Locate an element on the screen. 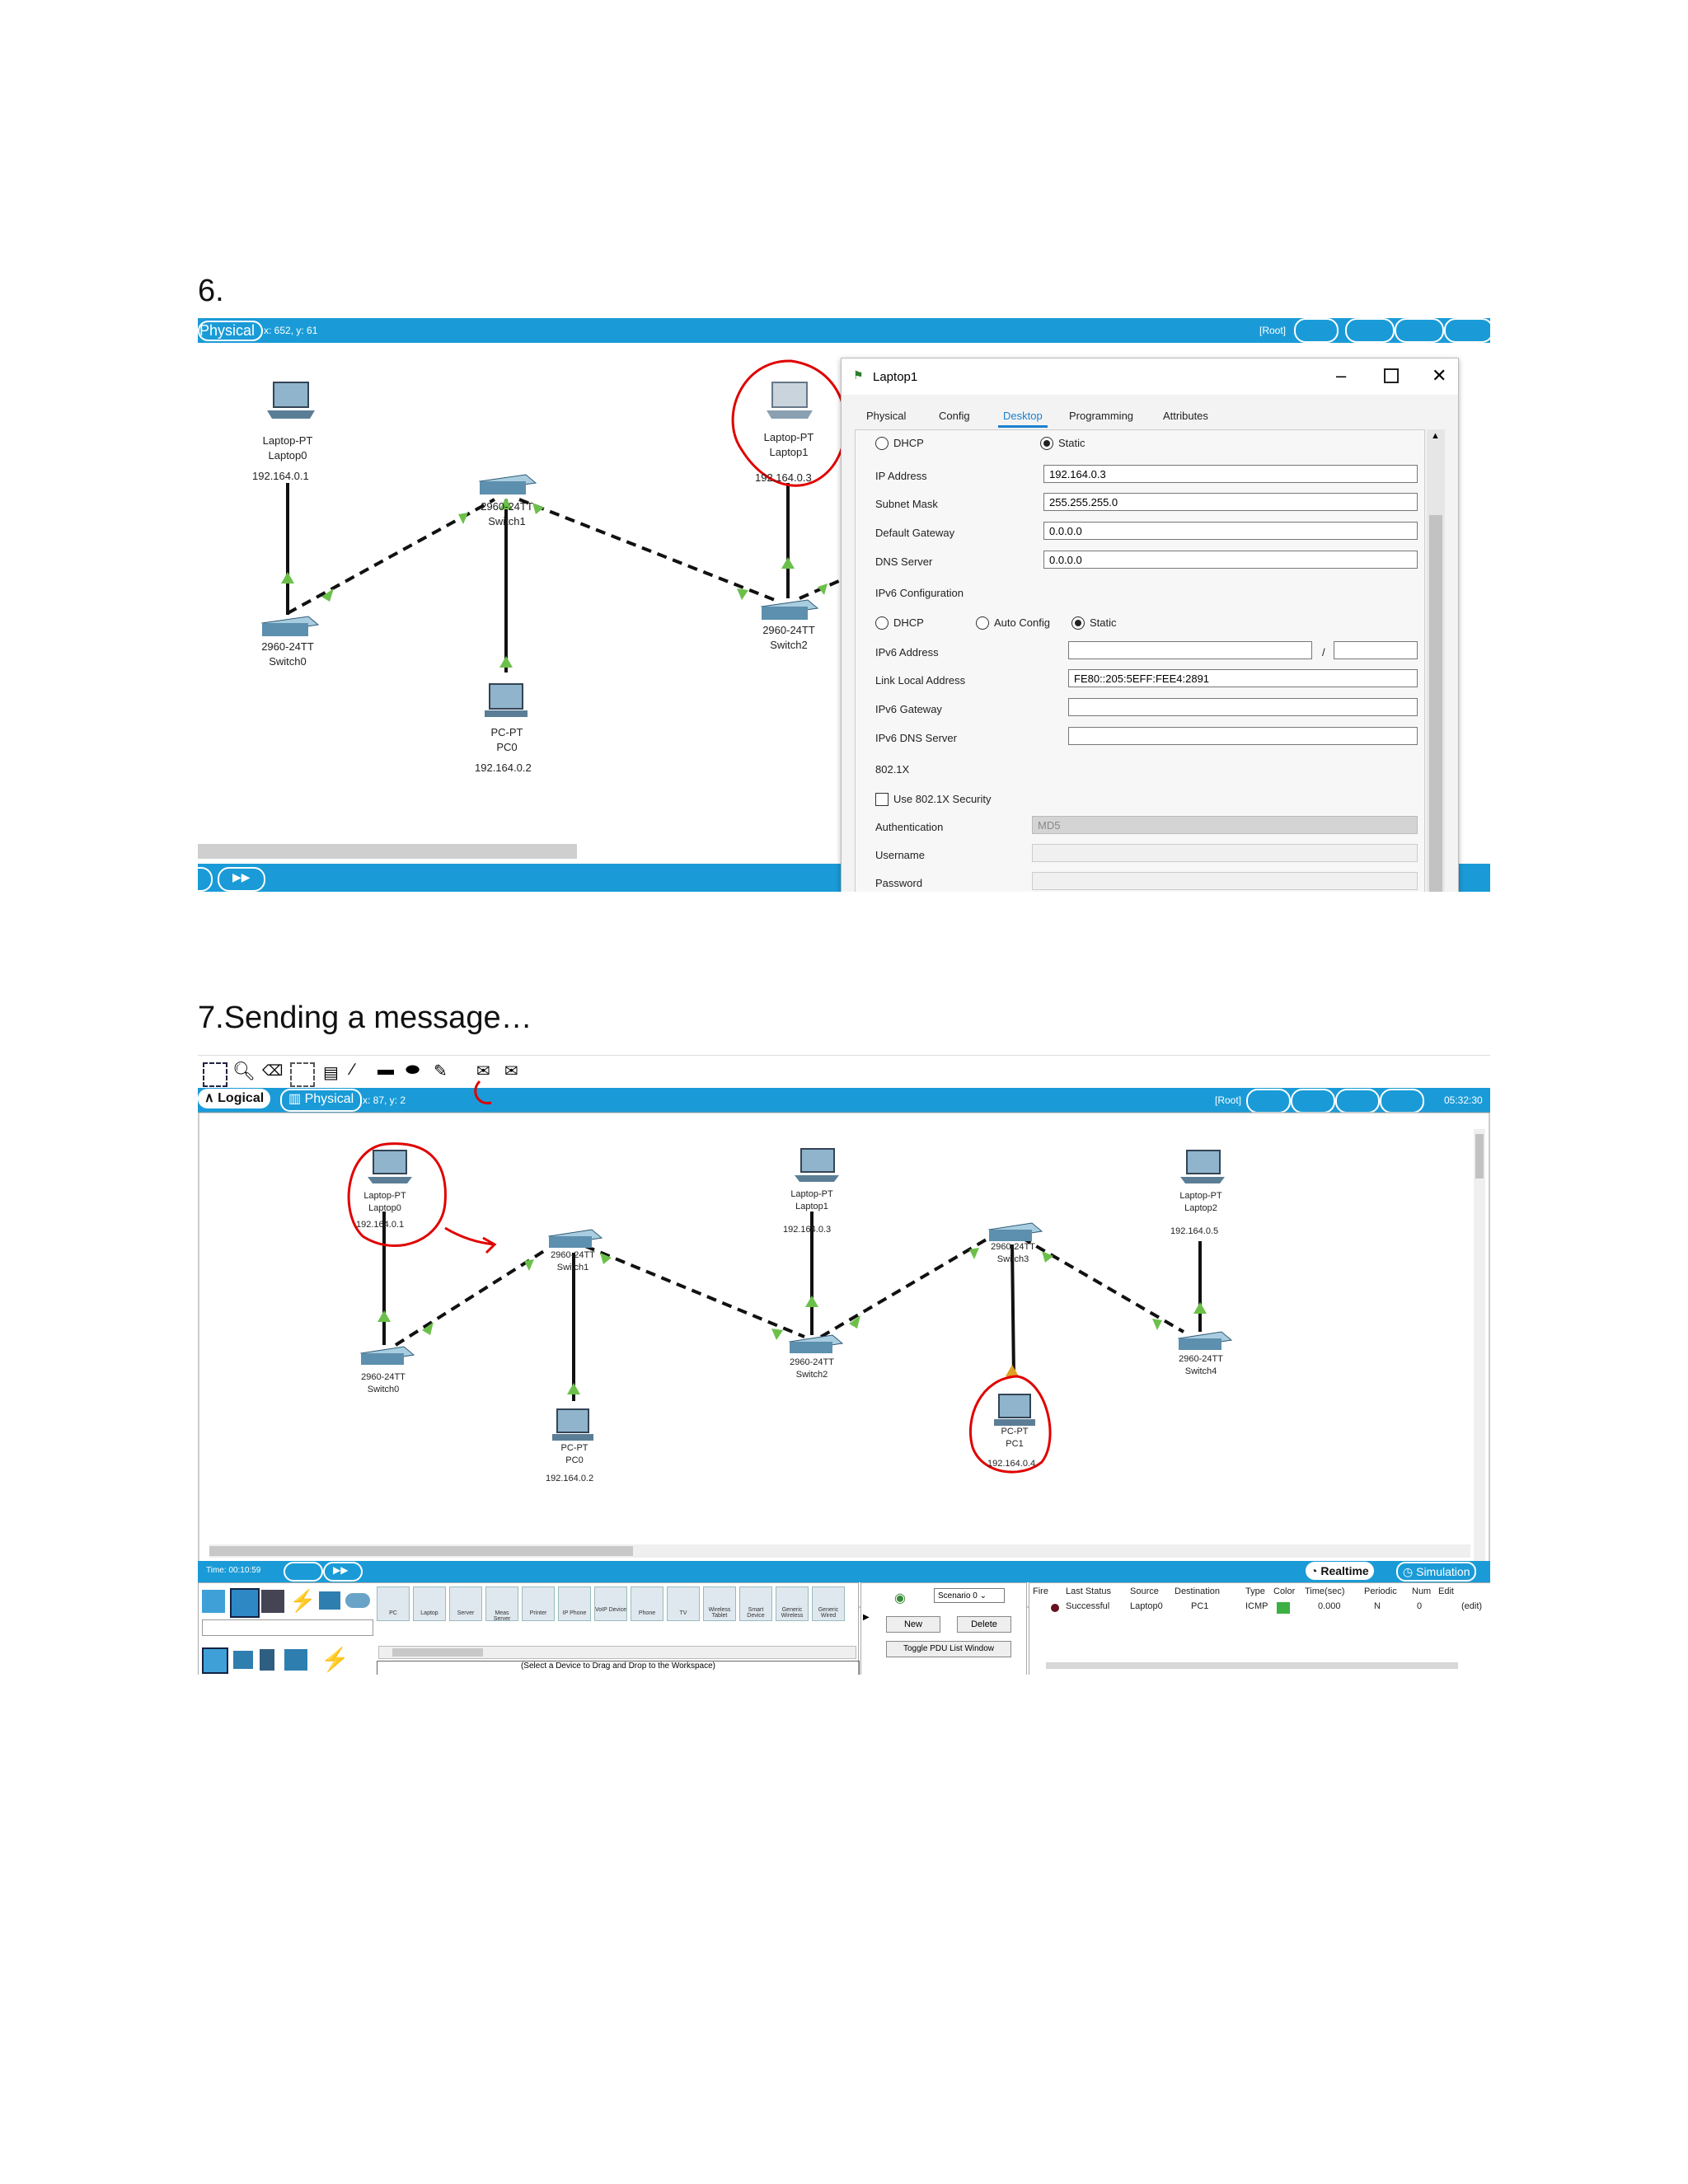 The image size is (1688, 2184). category-search-field is located at coordinates (287, 1627).